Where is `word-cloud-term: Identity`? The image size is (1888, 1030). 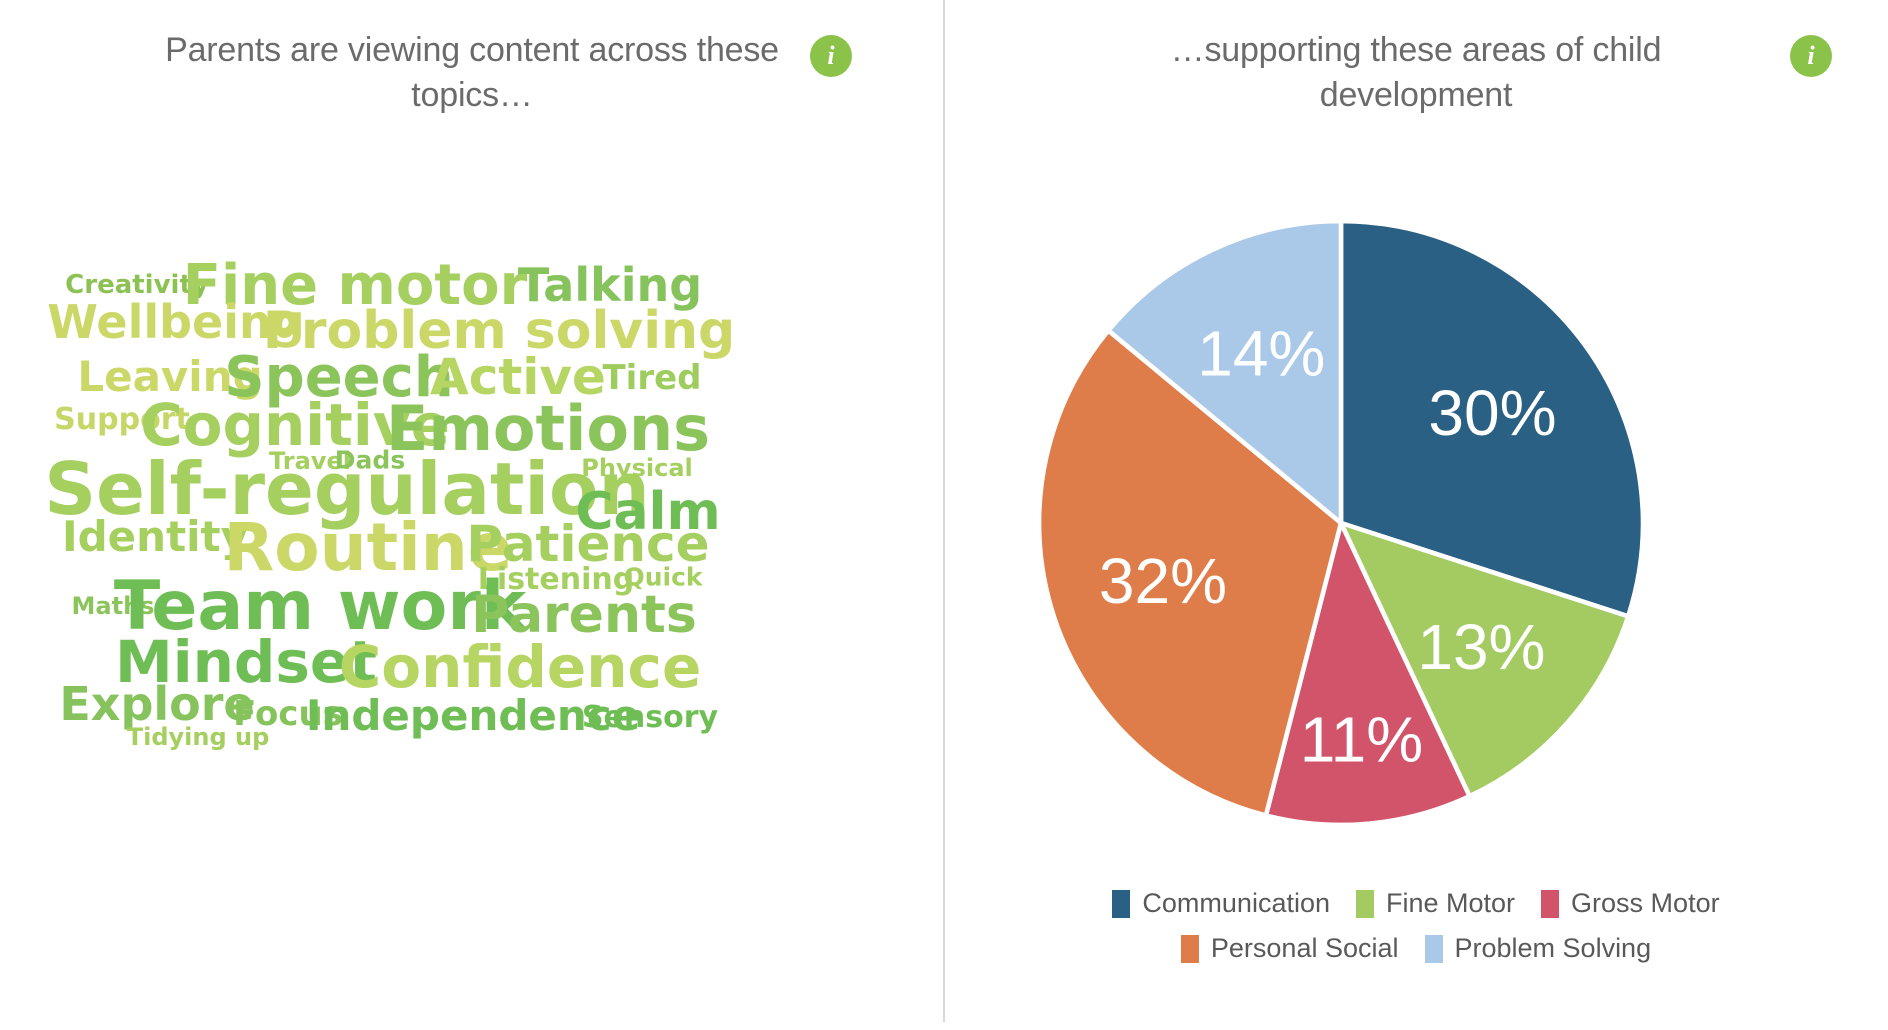
word-cloud-term: Identity is located at coordinates (155, 537).